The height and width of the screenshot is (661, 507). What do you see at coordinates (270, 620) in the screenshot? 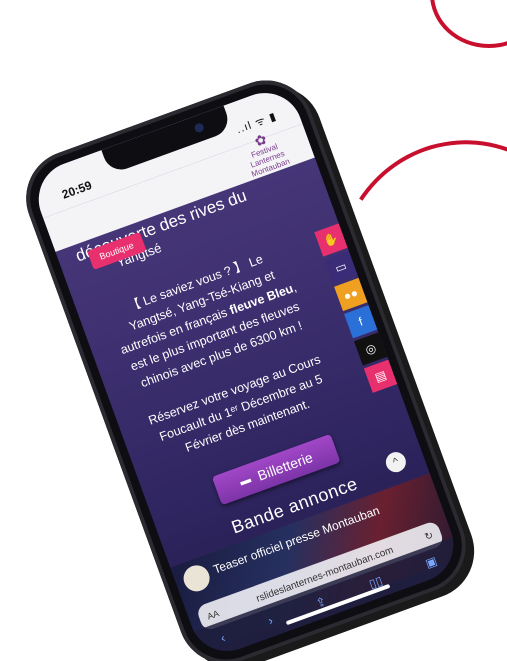
I see `forward-icon: ›` at bounding box center [270, 620].